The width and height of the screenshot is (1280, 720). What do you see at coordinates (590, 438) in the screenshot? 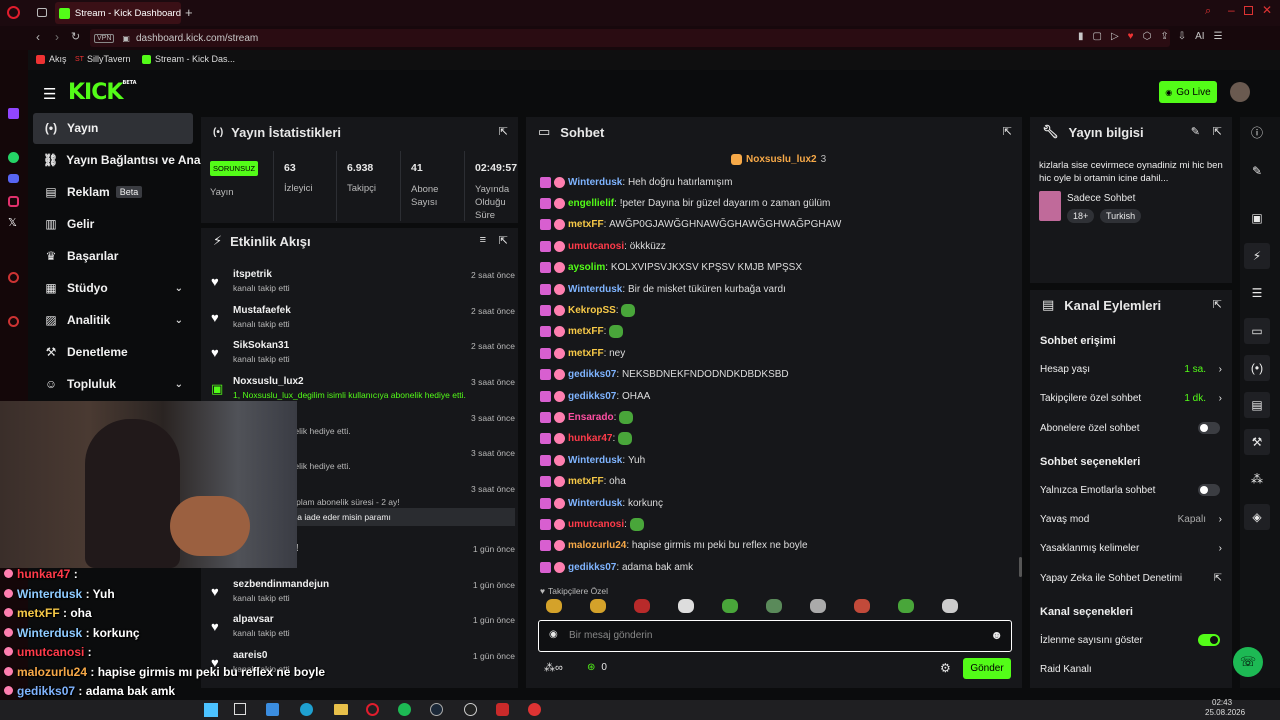
I see `chat-username: hunkar47` at bounding box center [590, 438].